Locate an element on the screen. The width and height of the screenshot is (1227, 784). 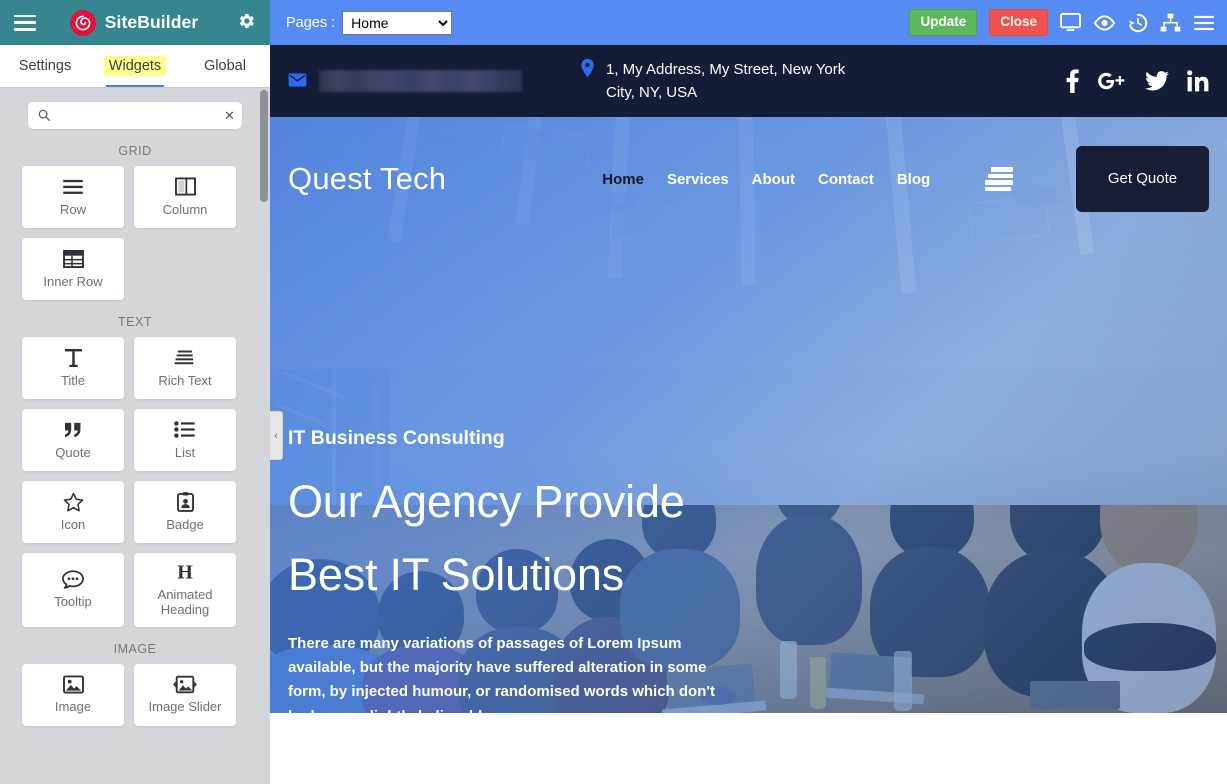
nav-item-home: Home is located at coordinates (623, 179).